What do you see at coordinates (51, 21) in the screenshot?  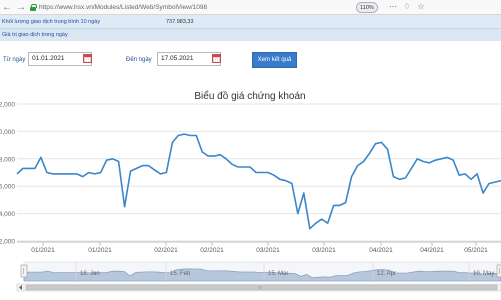 I see `avg-volume-label: Khối lượng giao dịch trung bình 10 ngày` at bounding box center [51, 21].